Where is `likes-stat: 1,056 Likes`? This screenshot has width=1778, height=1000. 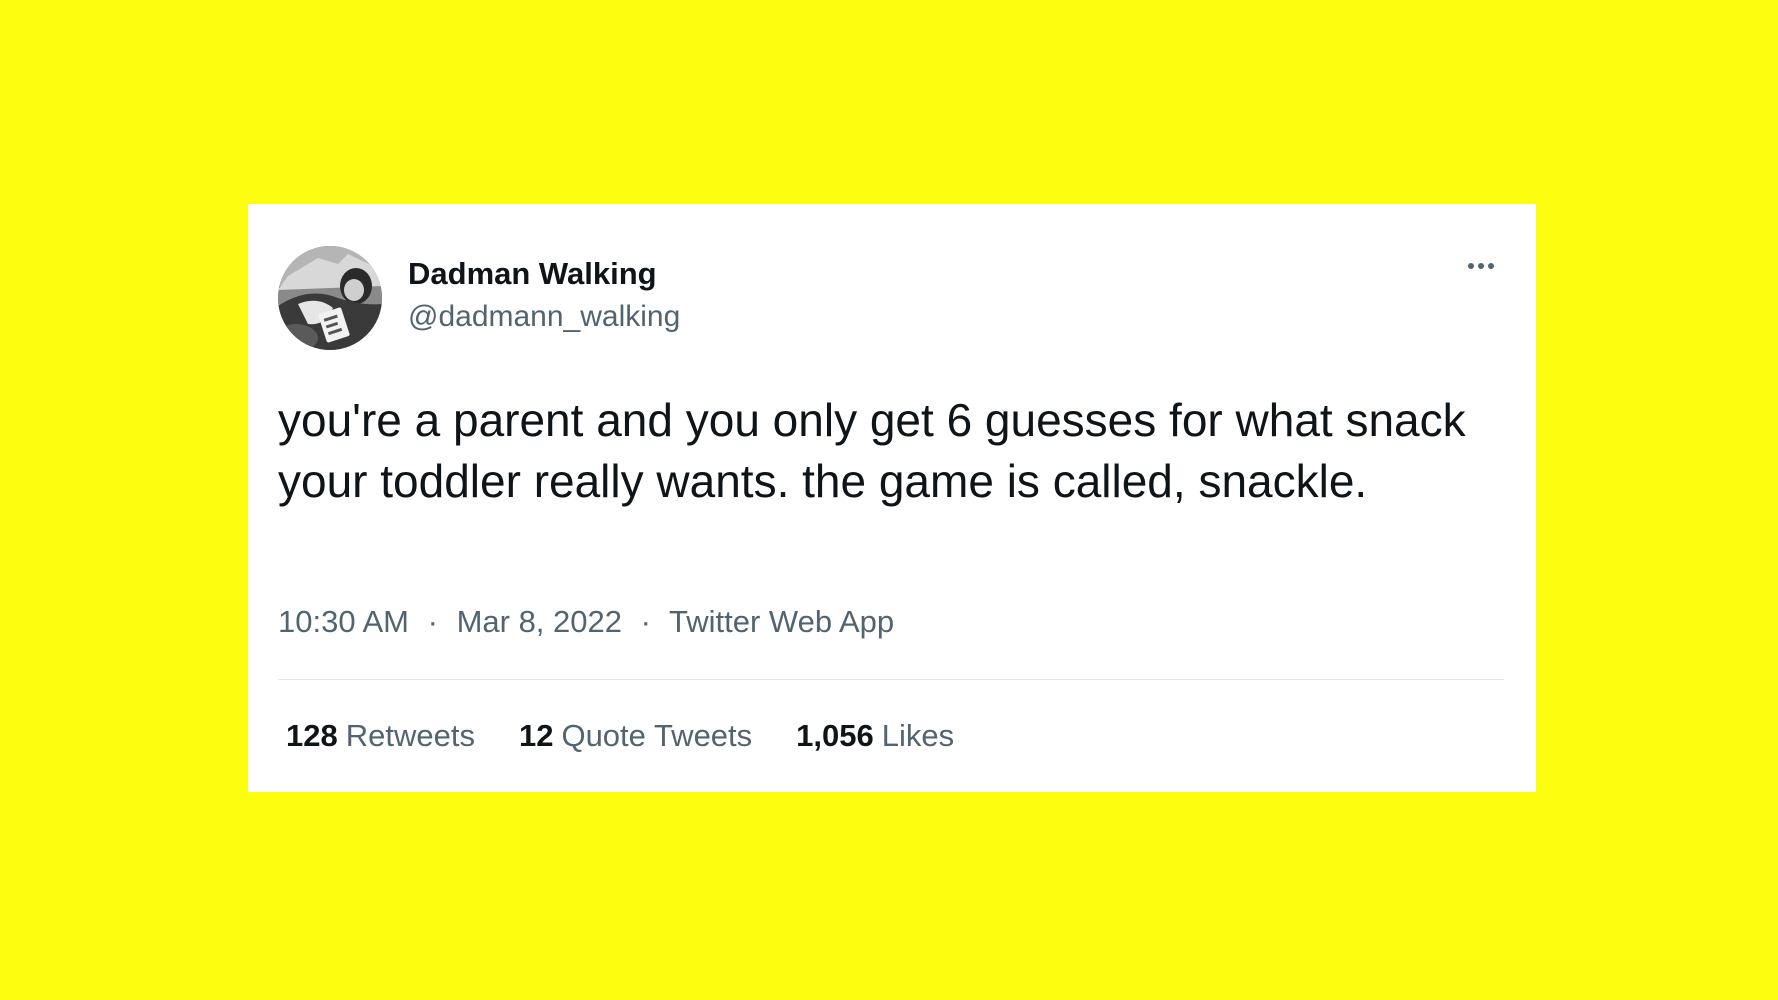
likes-stat: 1,056 Likes is located at coordinates (875, 736).